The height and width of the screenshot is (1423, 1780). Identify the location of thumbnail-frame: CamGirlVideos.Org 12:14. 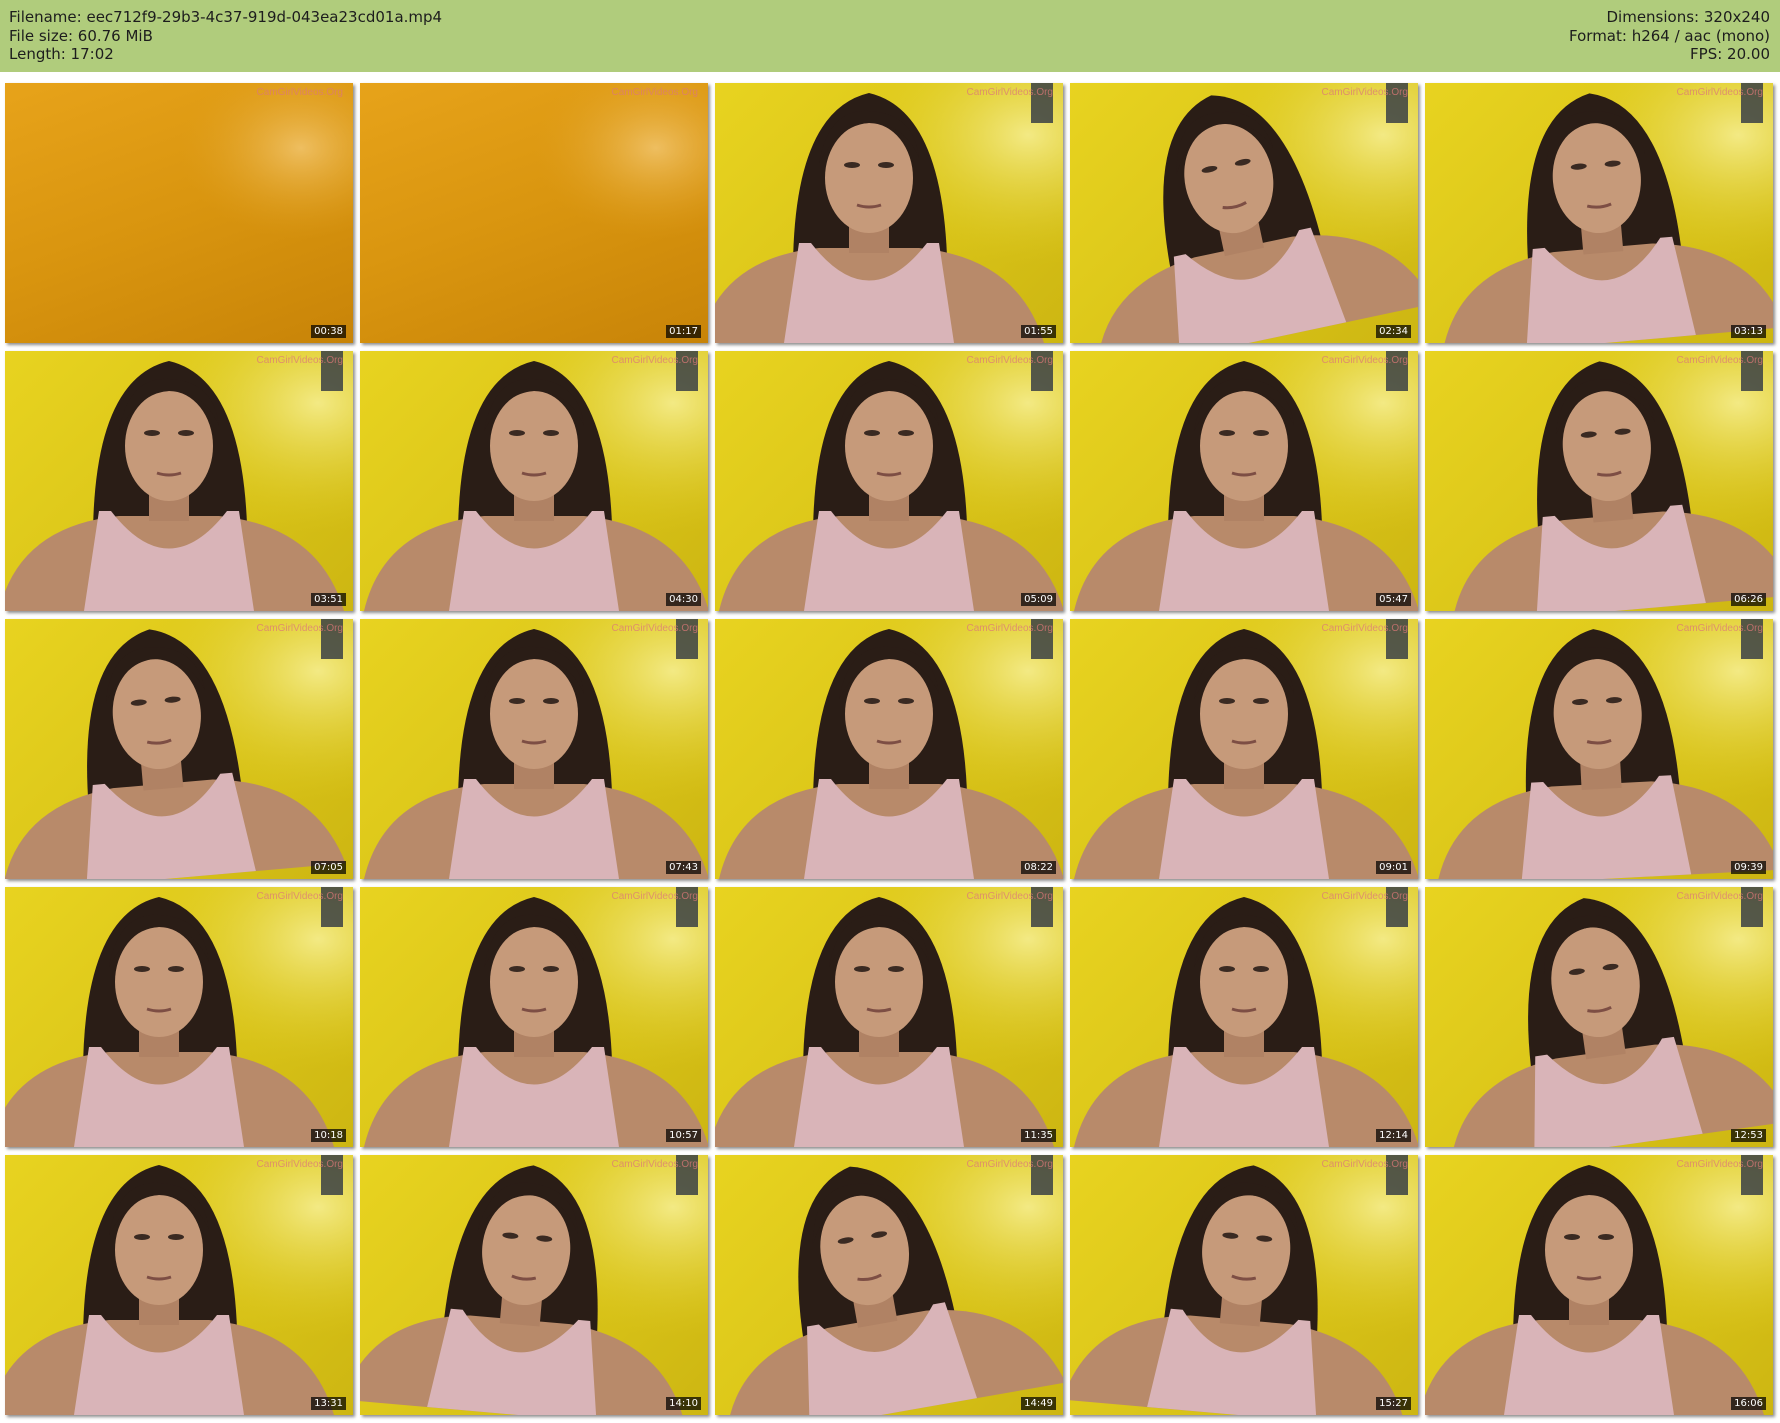
(1244, 1017).